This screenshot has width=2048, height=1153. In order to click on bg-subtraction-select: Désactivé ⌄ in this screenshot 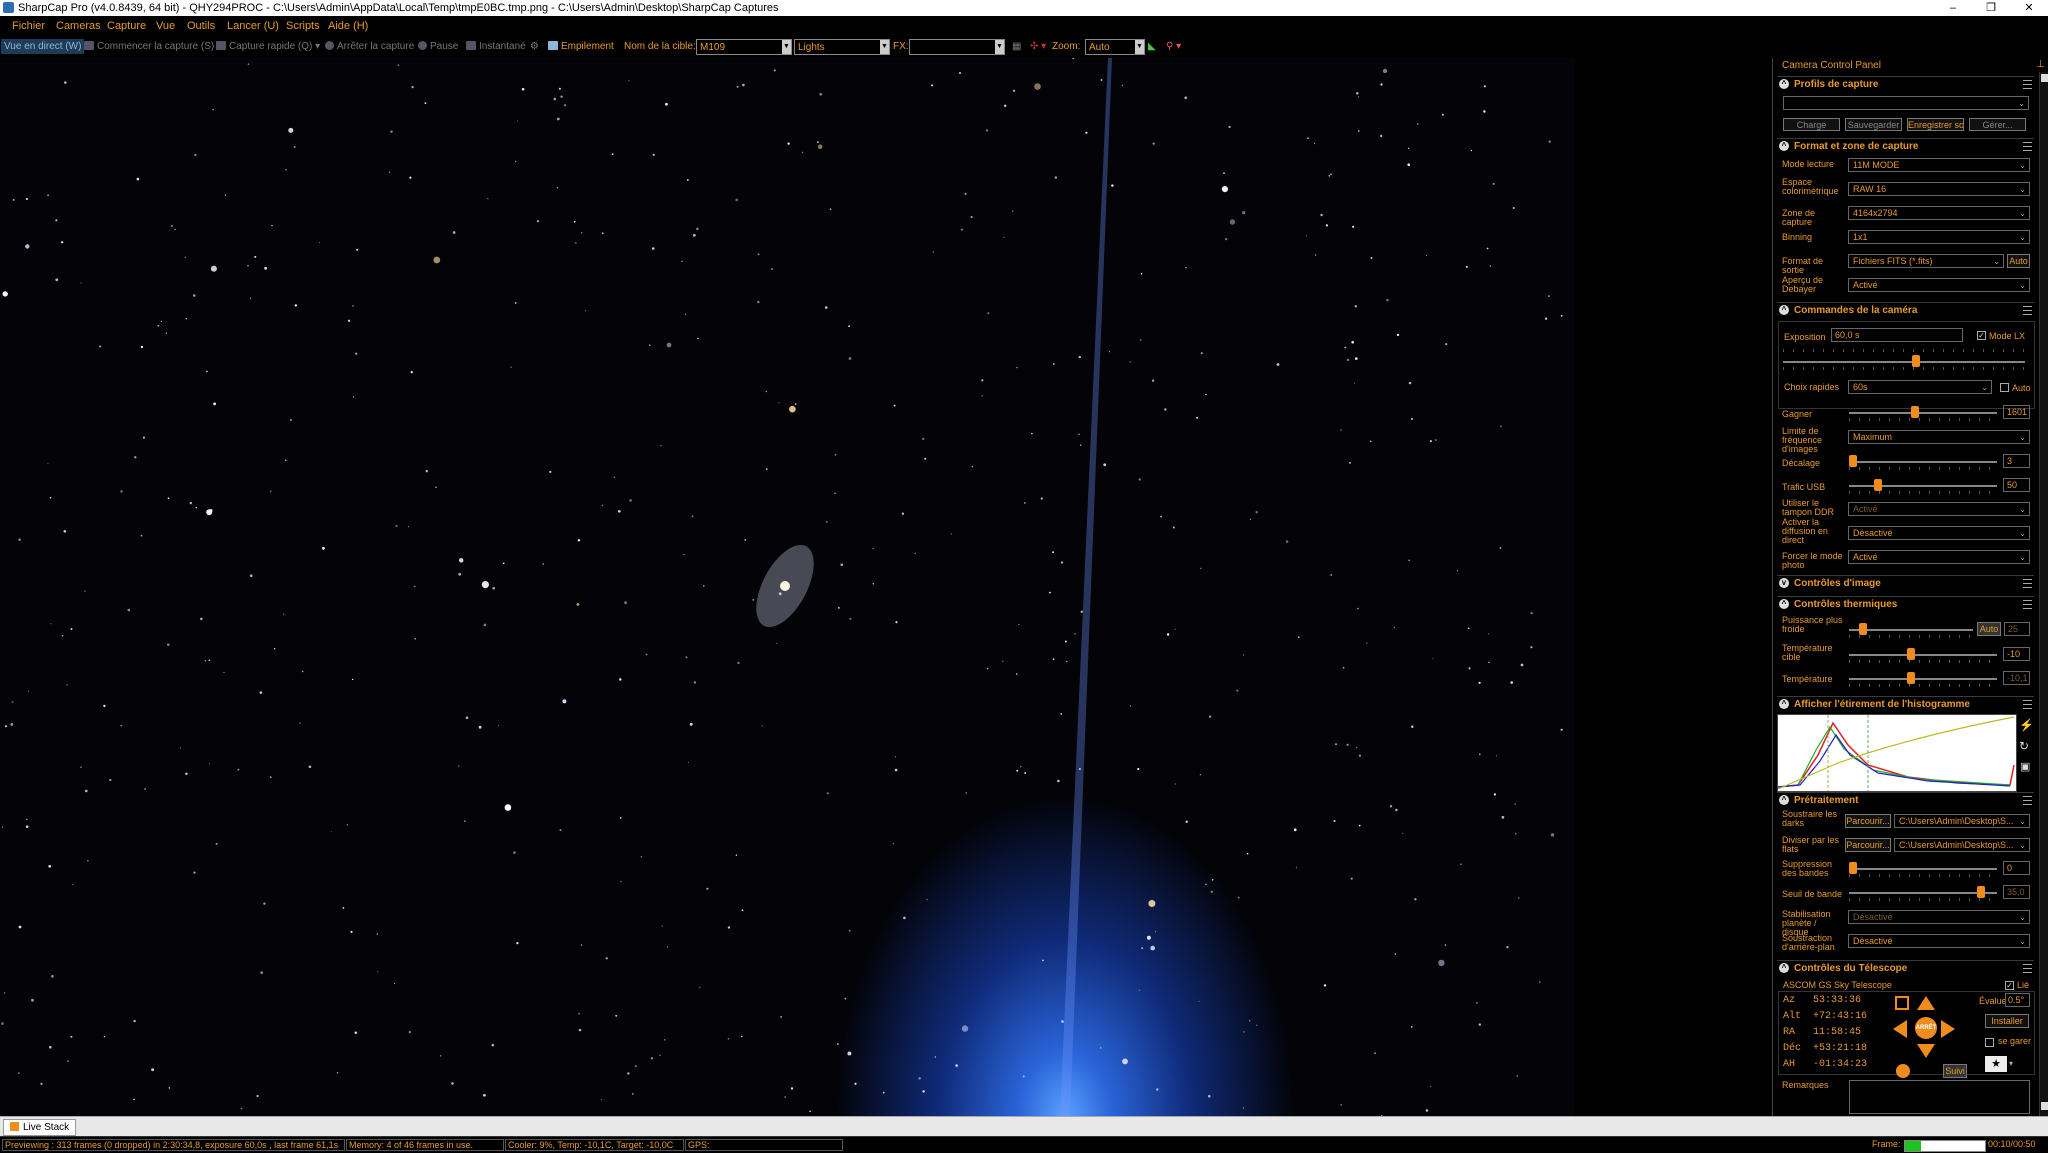, I will do `click(1939, 941)`.